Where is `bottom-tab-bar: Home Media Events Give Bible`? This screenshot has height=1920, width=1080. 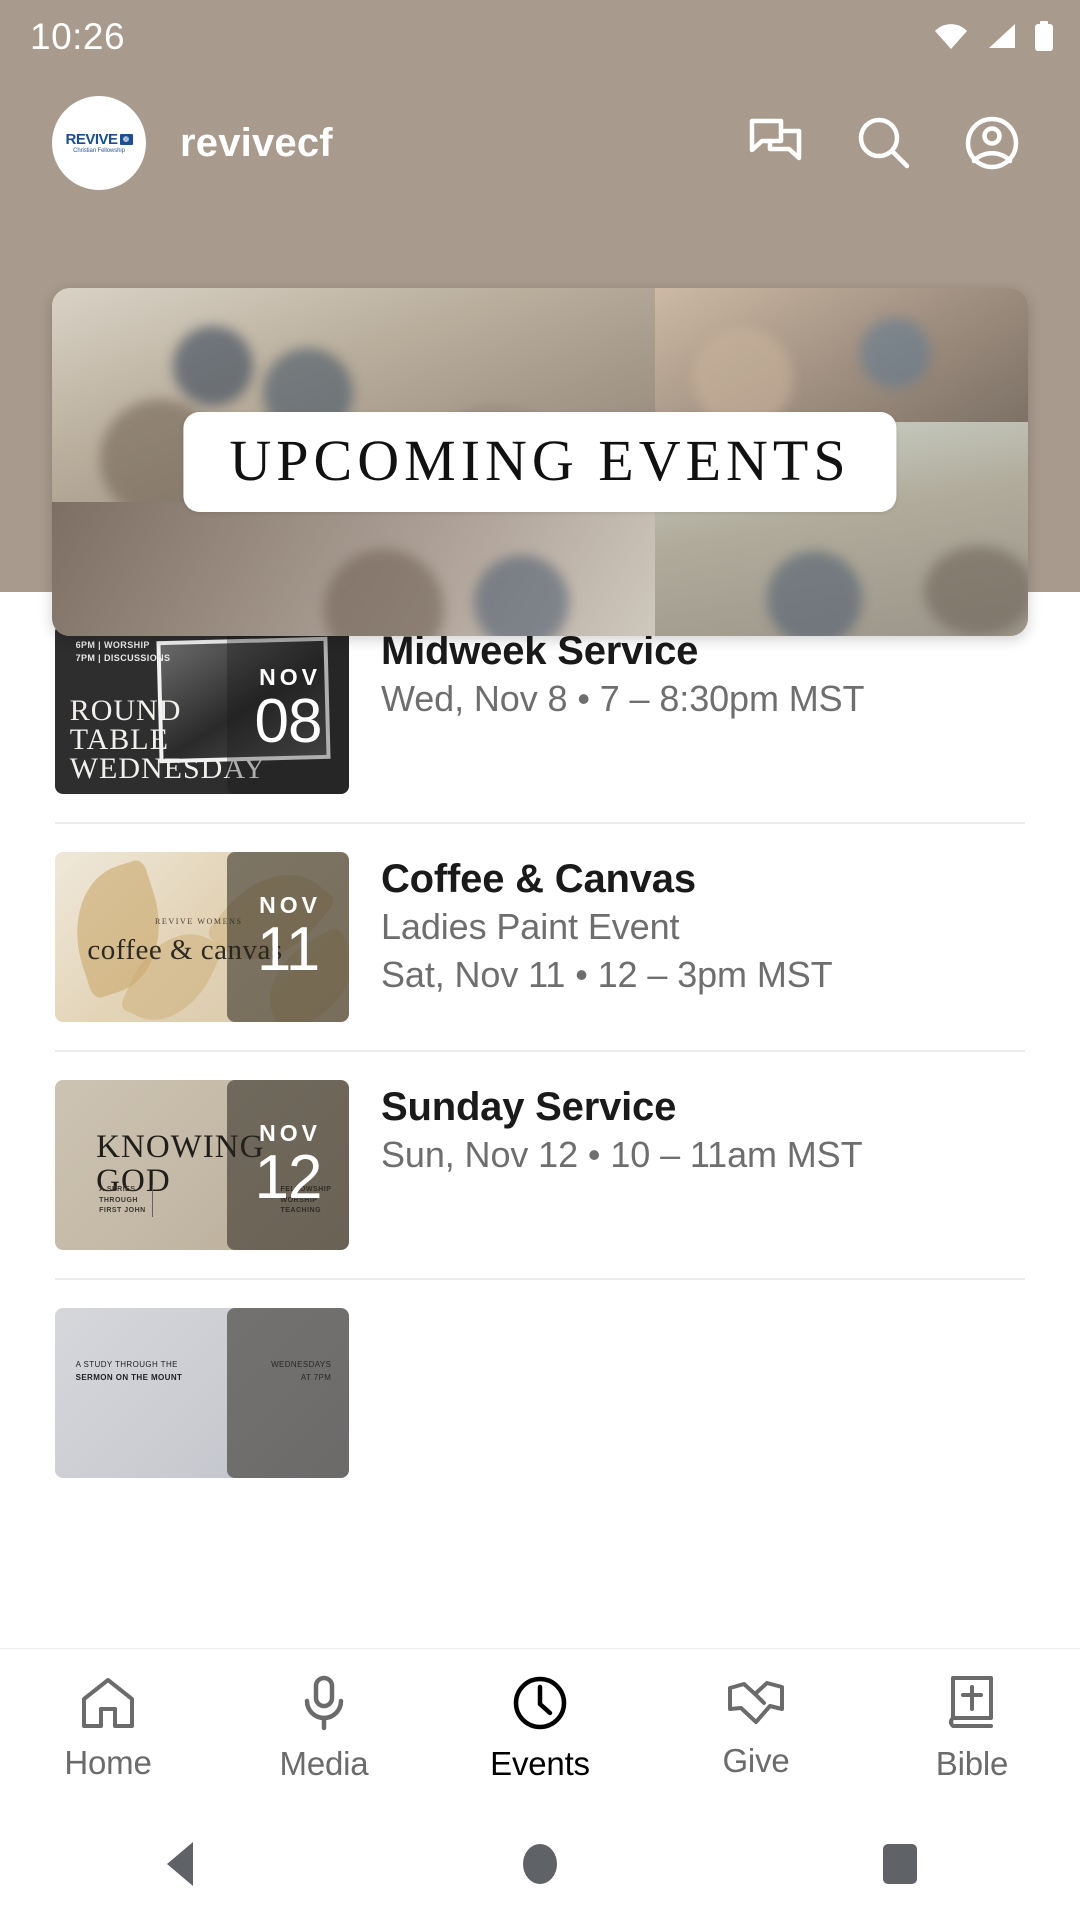 bottom-tab-bar: Home Media Events Give Bible is located at coordinates (540, 1728).